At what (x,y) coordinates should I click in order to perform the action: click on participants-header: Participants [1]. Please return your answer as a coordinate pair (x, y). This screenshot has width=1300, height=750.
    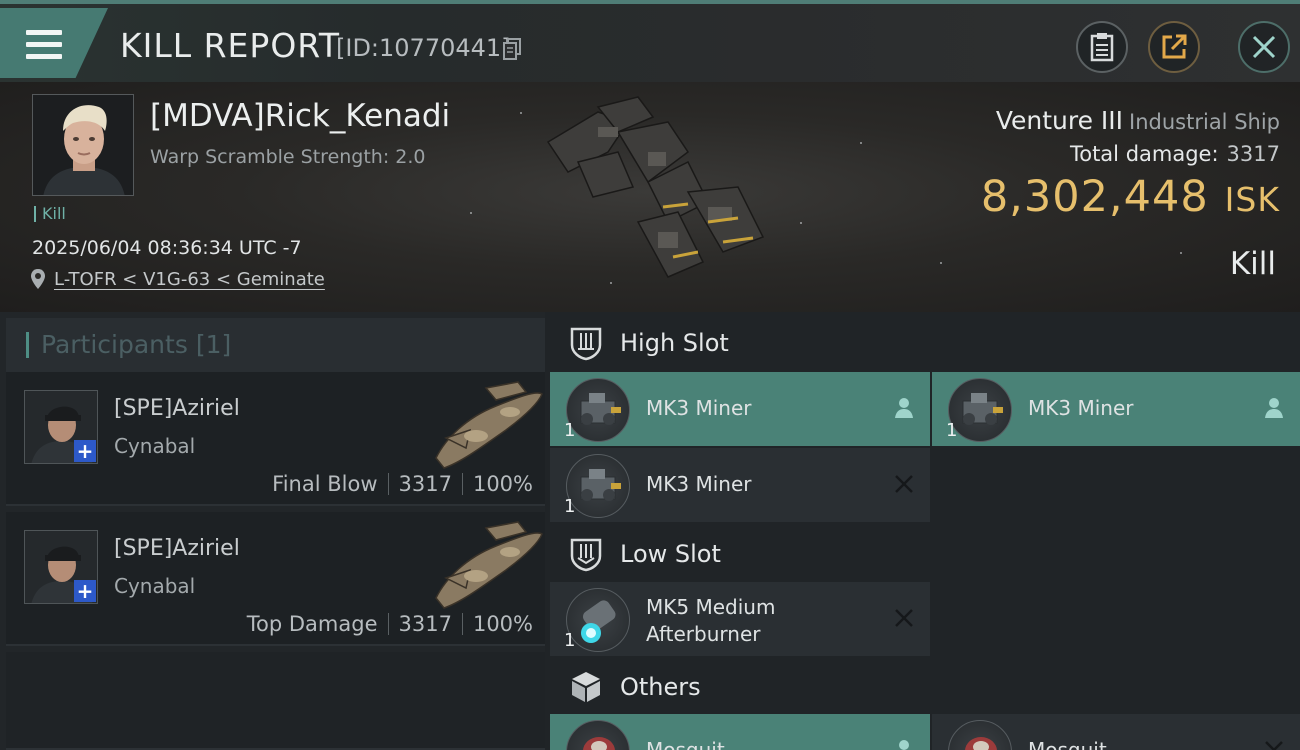
    Looking at the image, I should click on (275, 346).